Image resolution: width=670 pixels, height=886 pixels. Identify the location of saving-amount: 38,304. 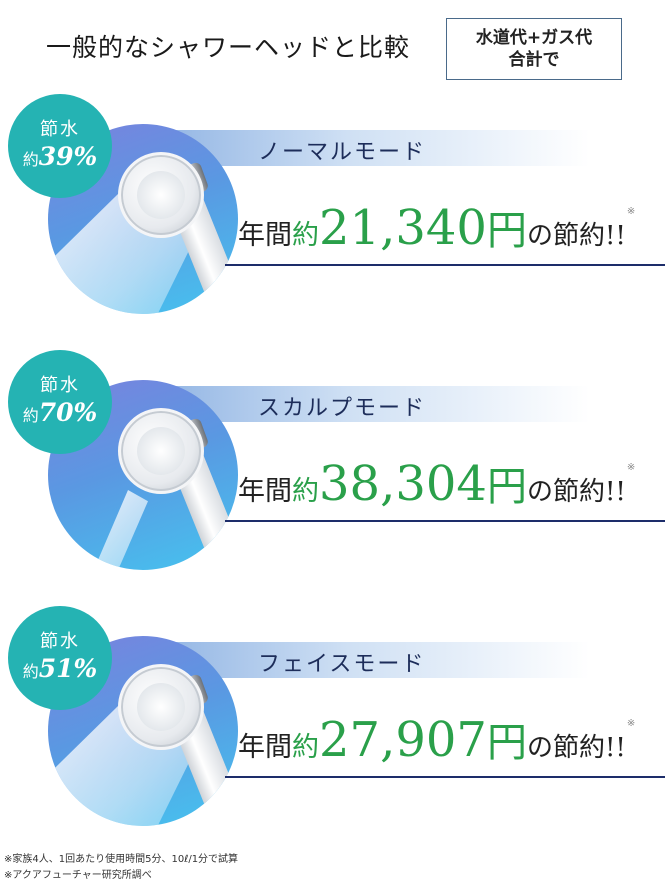
(403, 484).